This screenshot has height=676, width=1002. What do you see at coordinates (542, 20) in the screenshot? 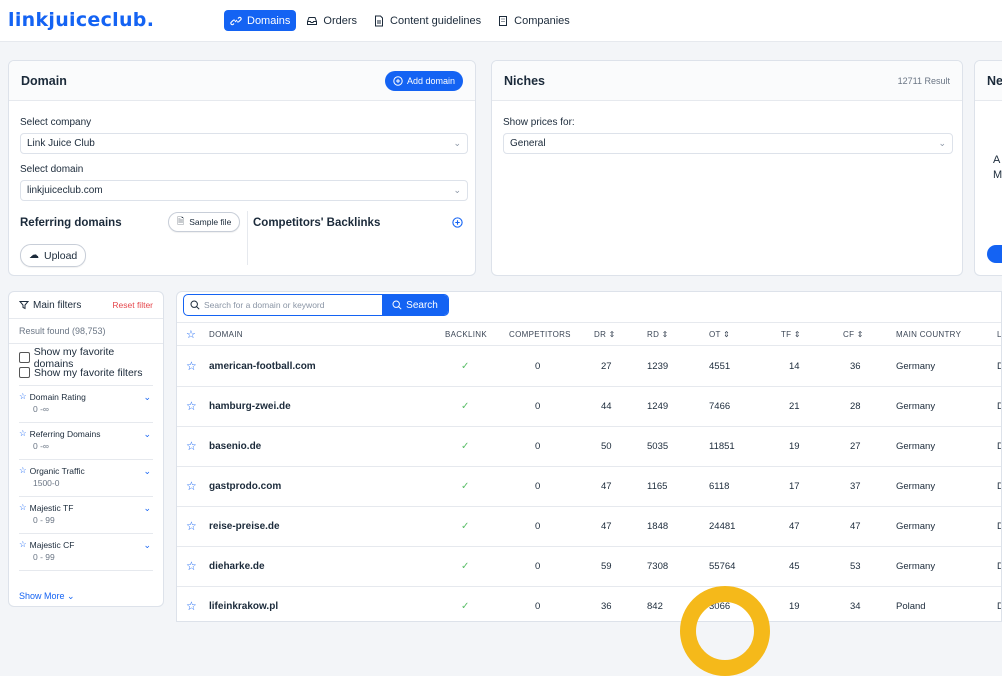
I see `nav-companies-label: Companies` at bounding box center [542, 20].